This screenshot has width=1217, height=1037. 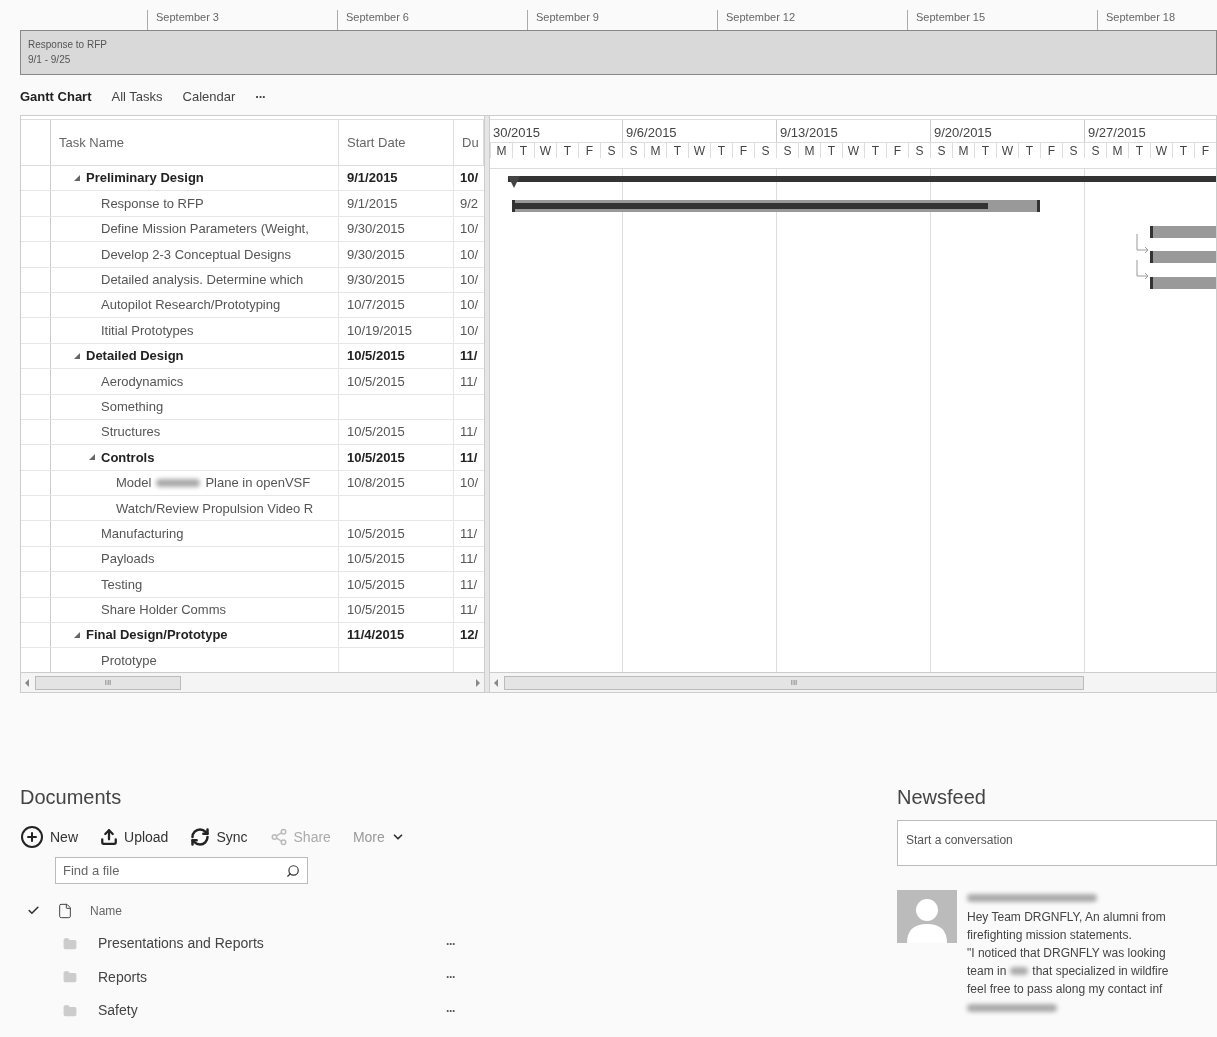 What do you see at coordinates (278, 837) in the screenshot?
I see `share-icon` at bounding box center [278, 837].